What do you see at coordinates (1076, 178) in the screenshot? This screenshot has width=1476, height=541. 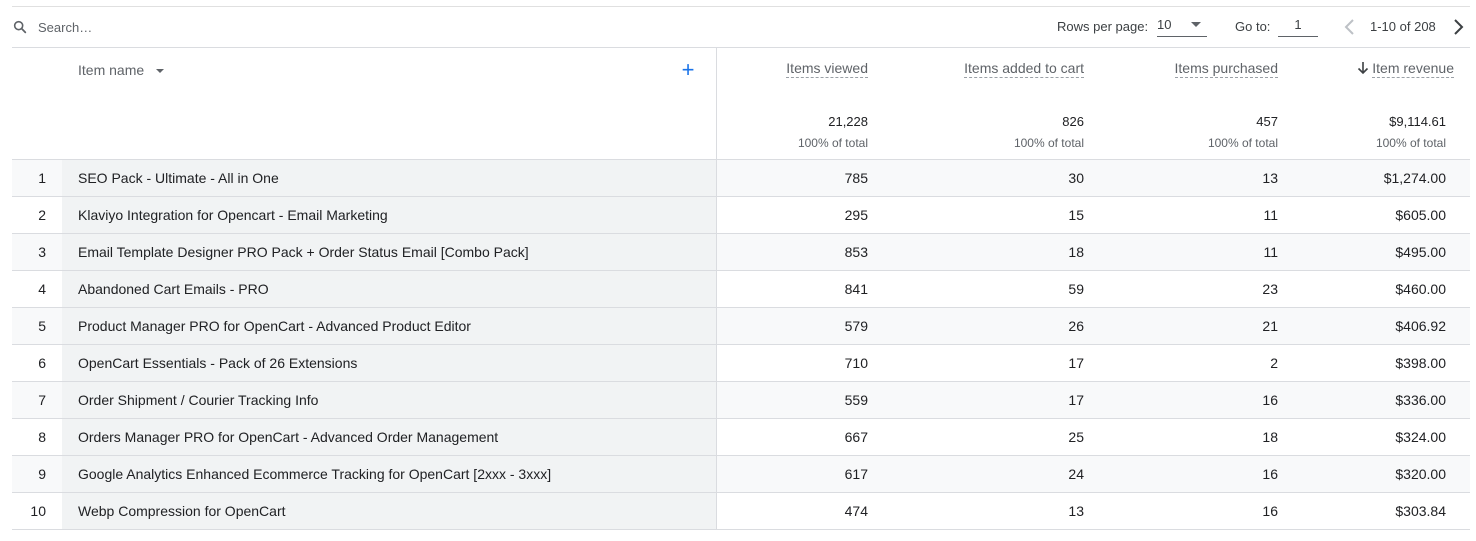 I see `row-items-added: 30` at bounding box center [1076, 178].